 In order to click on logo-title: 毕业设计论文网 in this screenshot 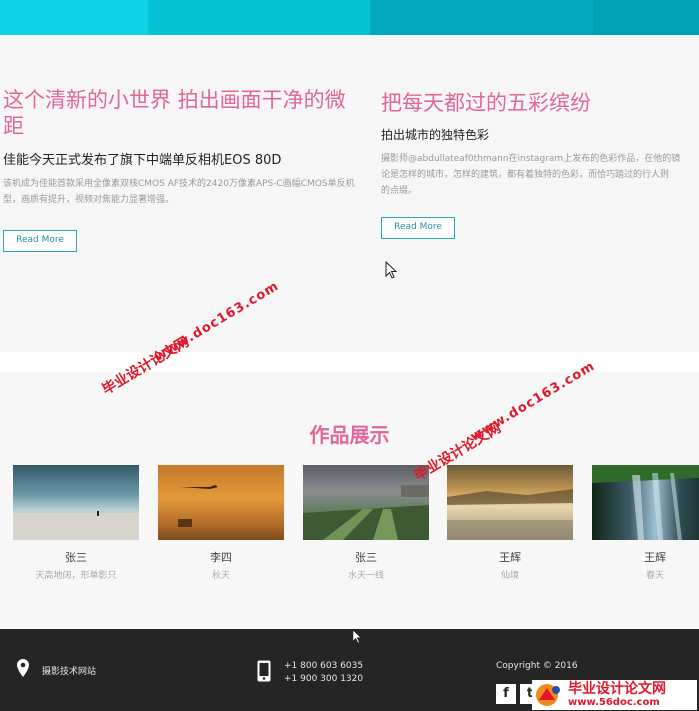, I will do `click(617, 689)`.